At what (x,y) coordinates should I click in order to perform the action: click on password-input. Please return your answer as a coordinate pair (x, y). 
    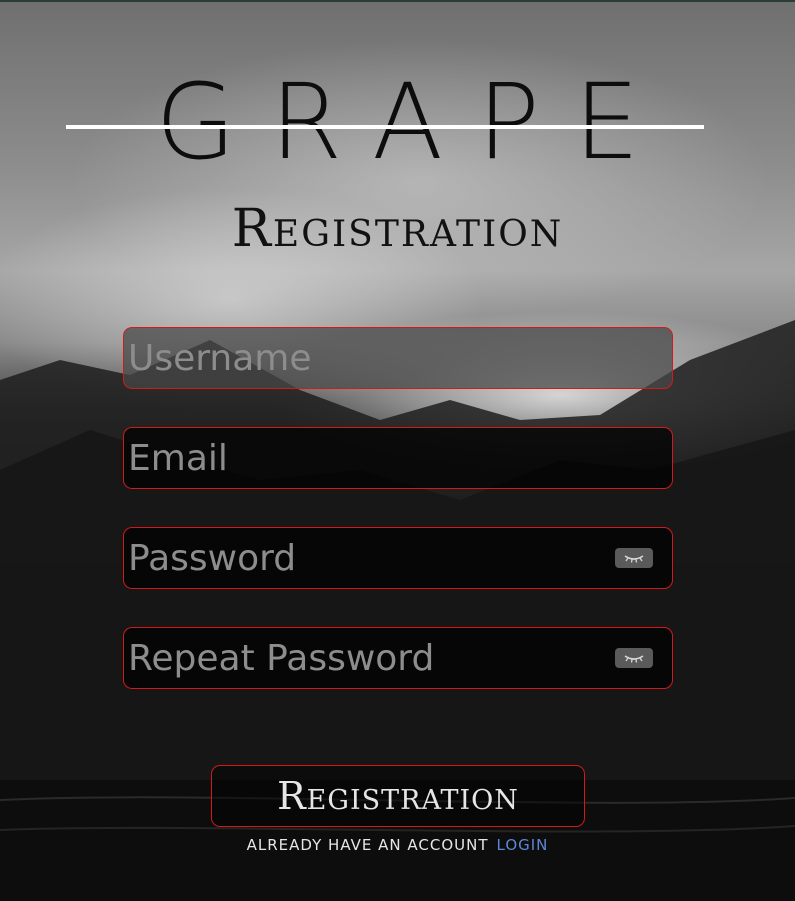
    Looking at the image, I should click on (398, 558).